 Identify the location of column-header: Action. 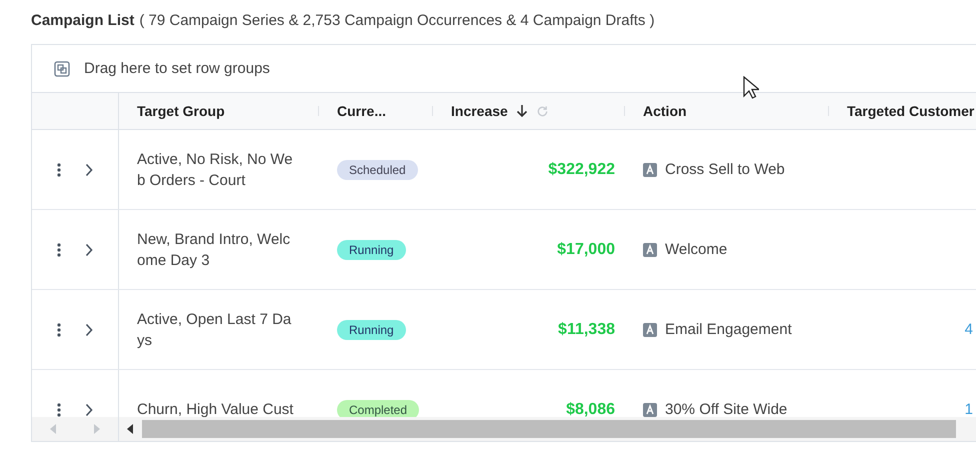
(665, 111).